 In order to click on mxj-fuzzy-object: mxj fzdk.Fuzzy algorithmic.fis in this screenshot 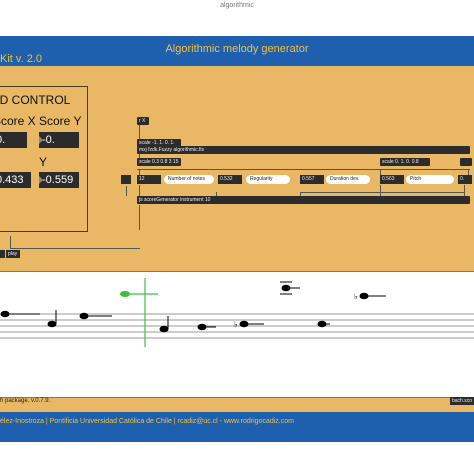, I will do `click(303, 150)`.